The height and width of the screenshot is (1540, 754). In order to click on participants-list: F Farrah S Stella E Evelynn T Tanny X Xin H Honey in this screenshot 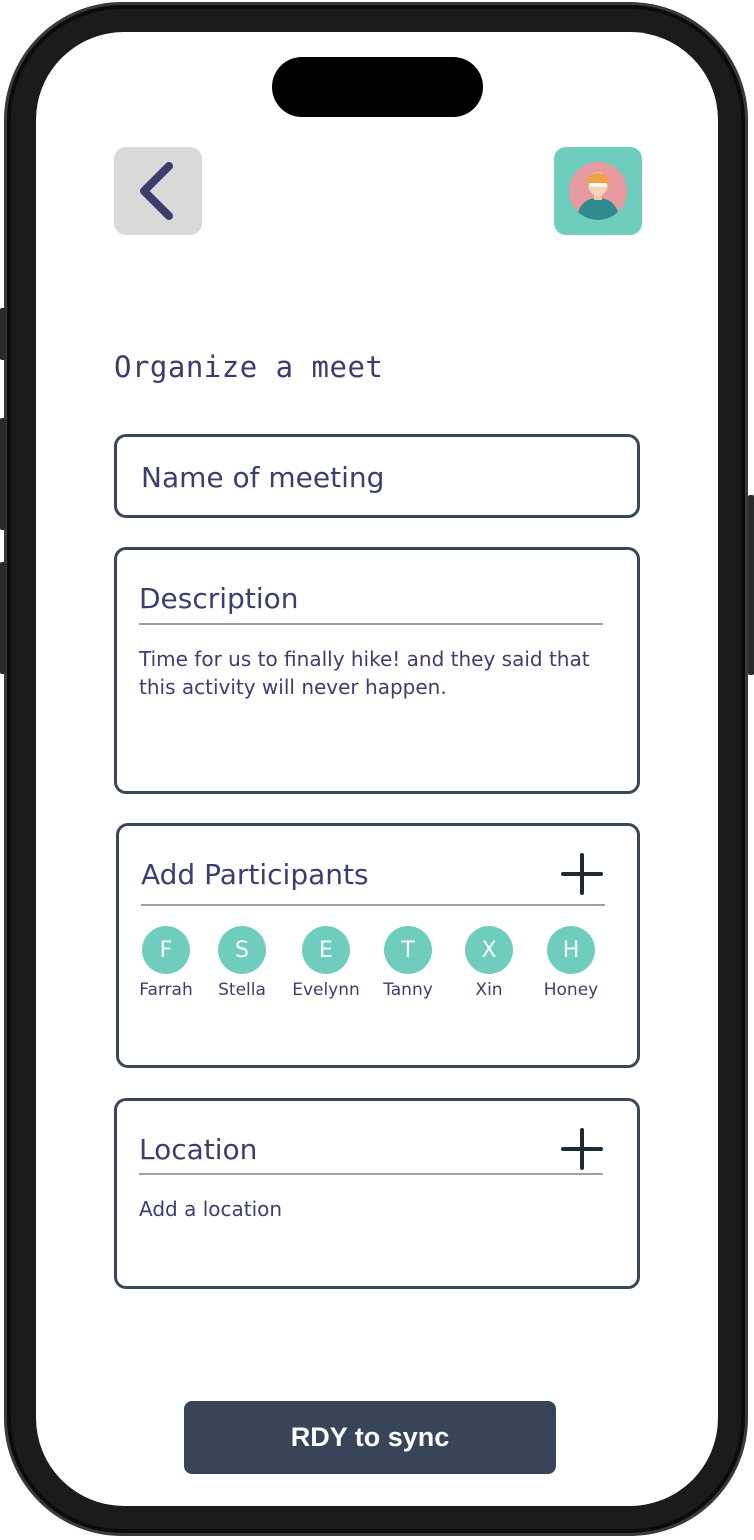, I will do `click(374, 966)`.